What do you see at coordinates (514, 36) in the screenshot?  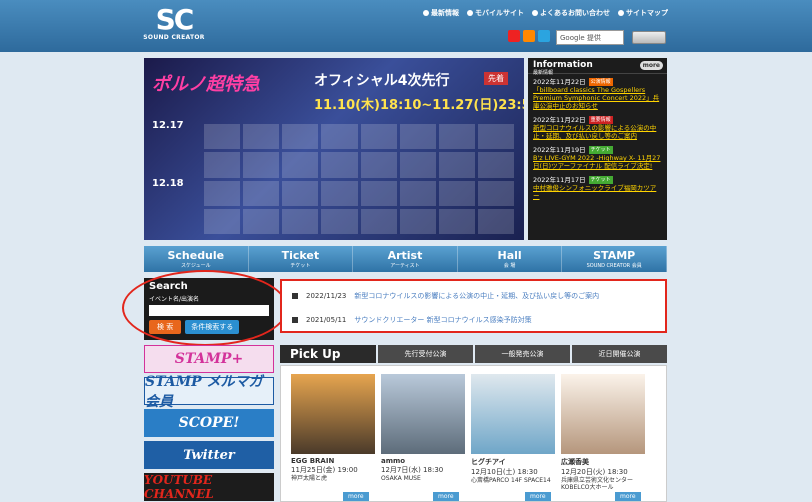 I see `youtube-icon` at bounding box center [514, 36].